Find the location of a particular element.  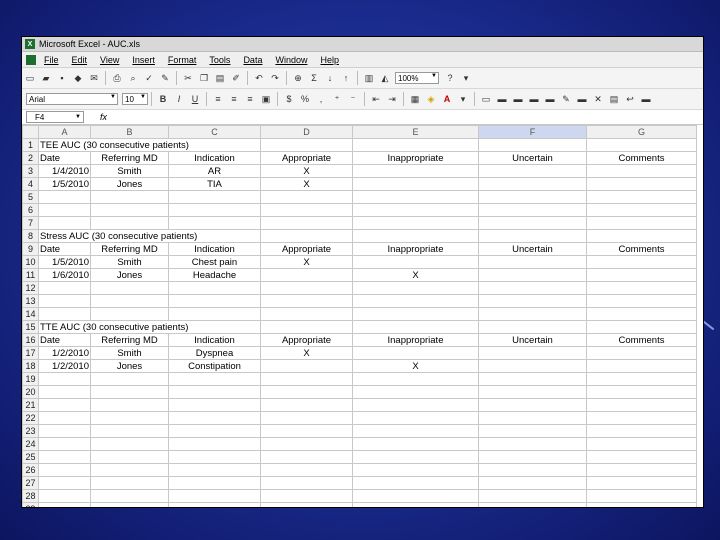

row-header: 20 is located at coordinates (30, 392).